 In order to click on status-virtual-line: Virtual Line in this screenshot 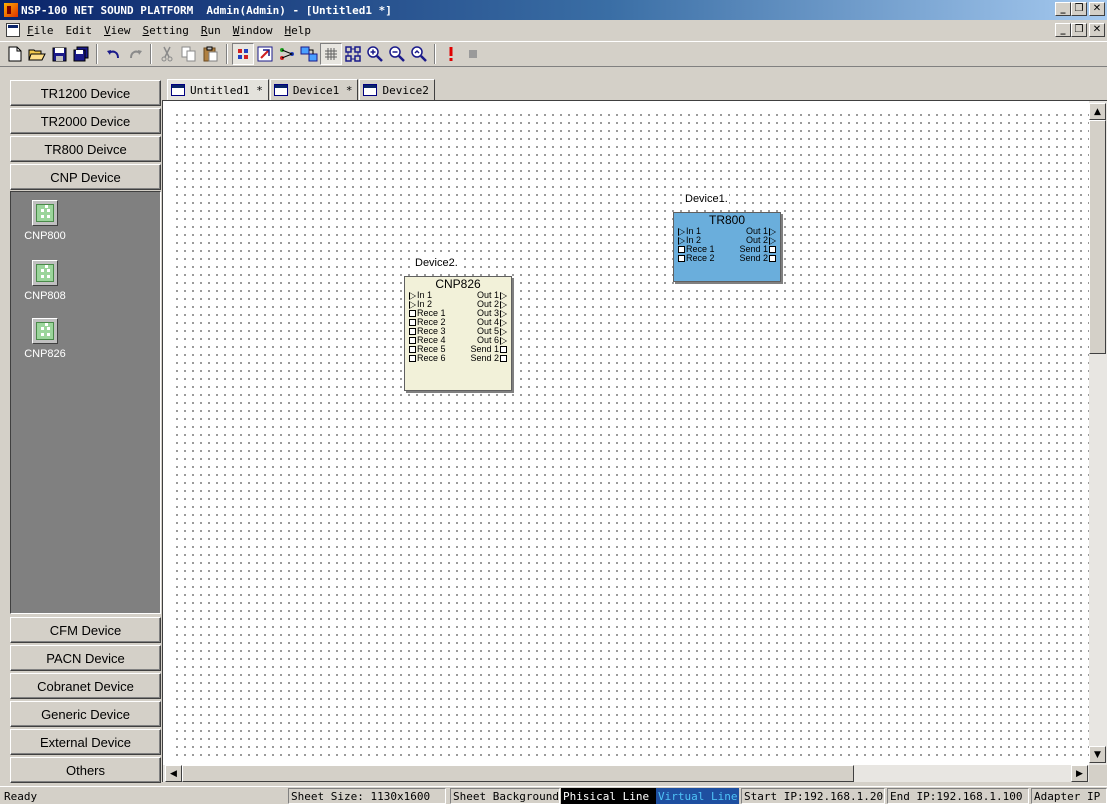, I will do `click(697, 796)`.